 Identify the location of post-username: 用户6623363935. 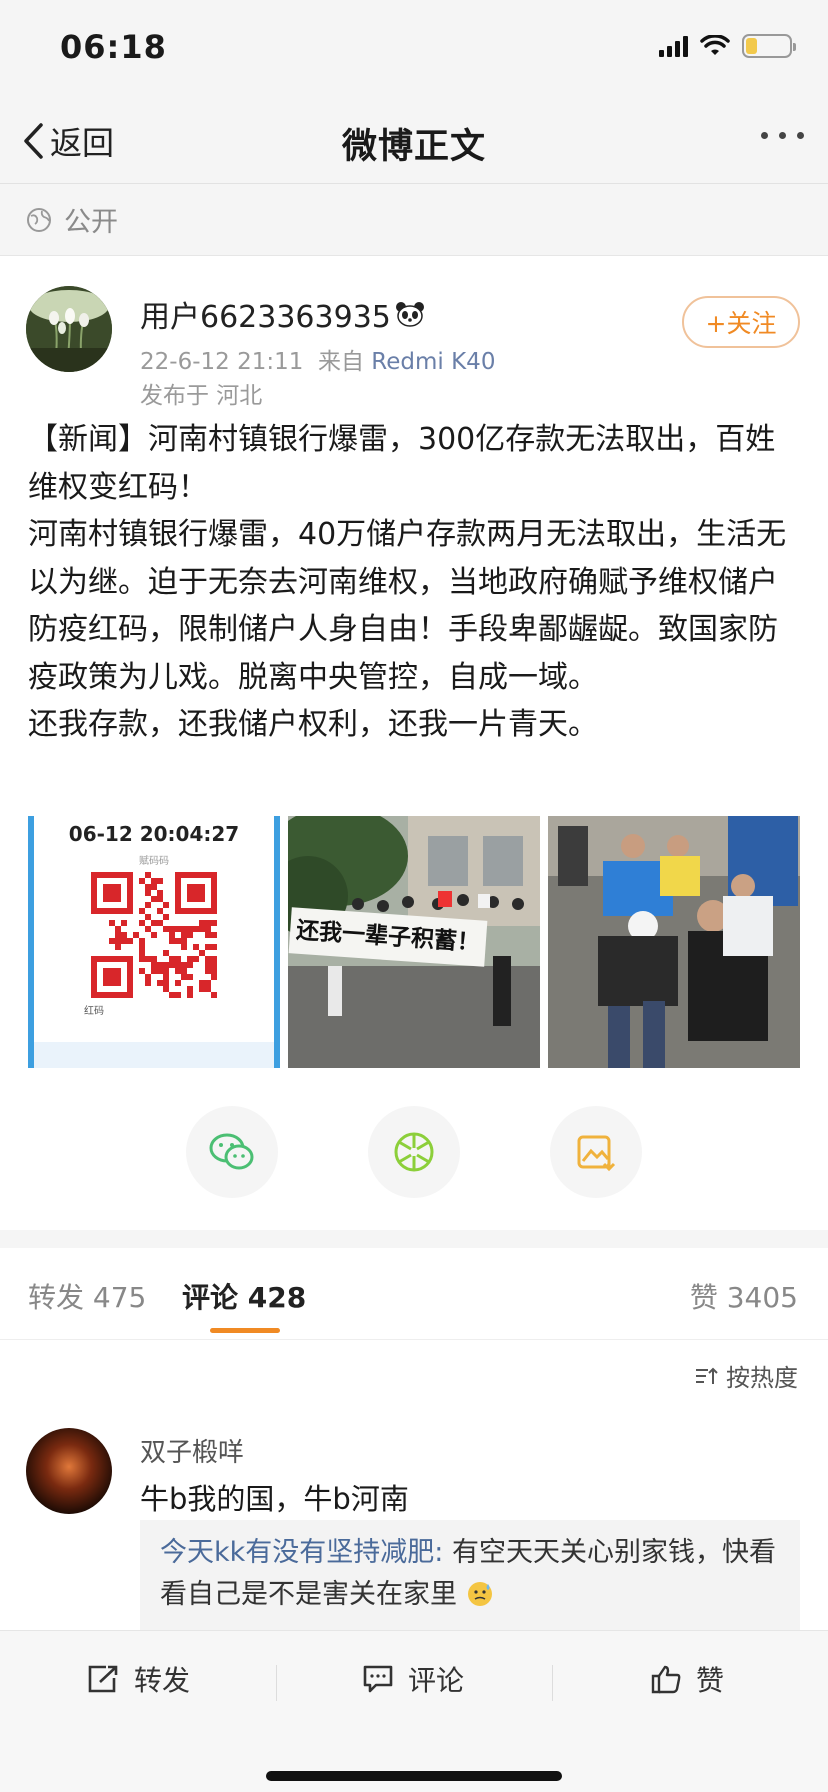
(282, 314).